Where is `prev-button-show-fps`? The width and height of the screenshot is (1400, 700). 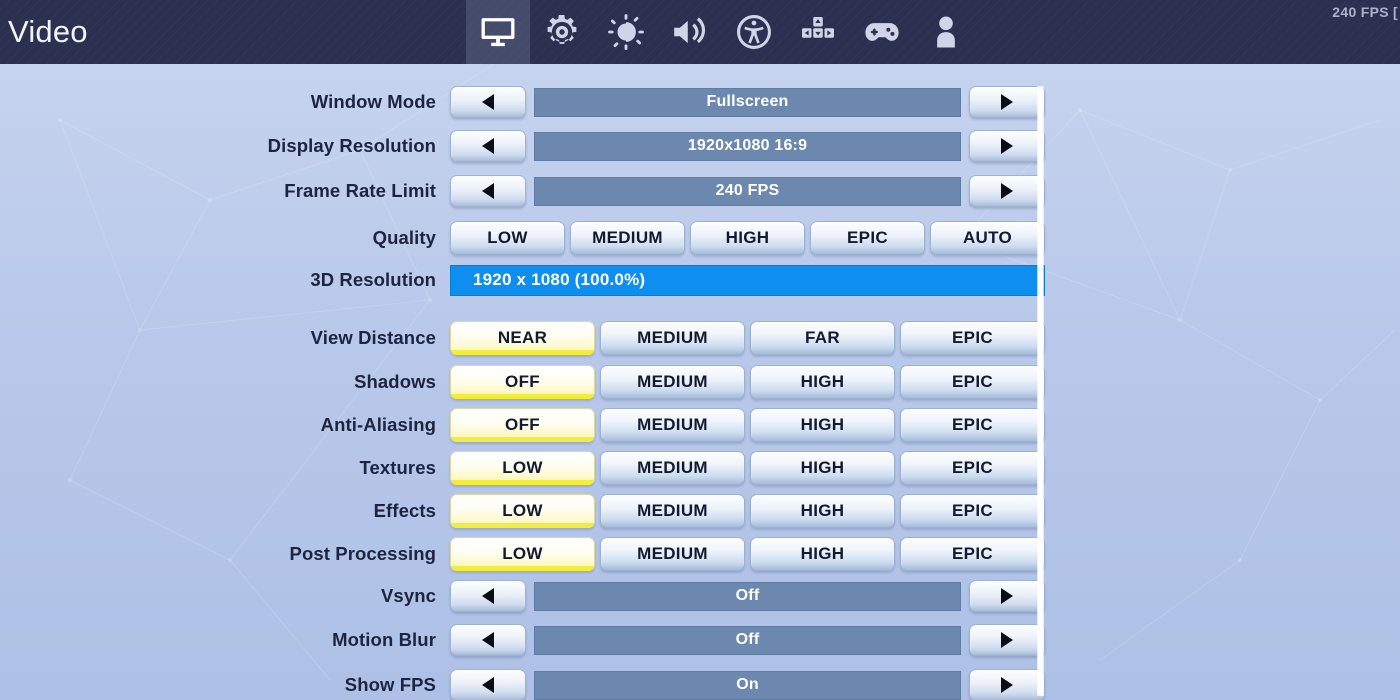
prev-button-show-fps is located at coordinates (488, 684).